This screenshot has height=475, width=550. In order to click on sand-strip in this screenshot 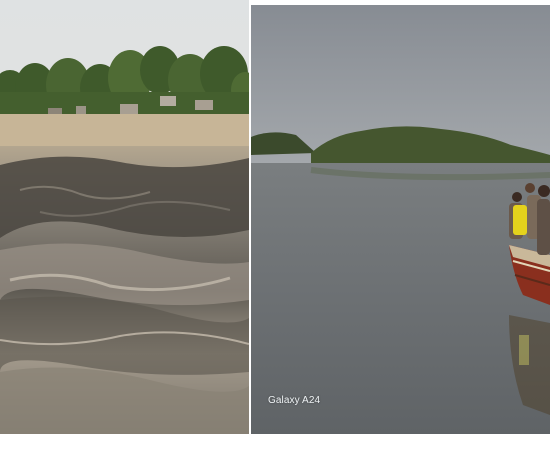, I will do `click(124, 130)`.